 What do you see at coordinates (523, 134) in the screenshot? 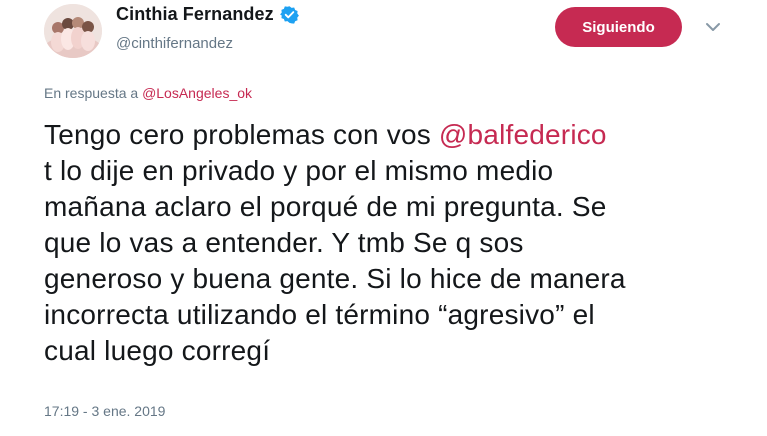
I see `tweet-mention-link: @balfederico` at bounding box center [523, 134].